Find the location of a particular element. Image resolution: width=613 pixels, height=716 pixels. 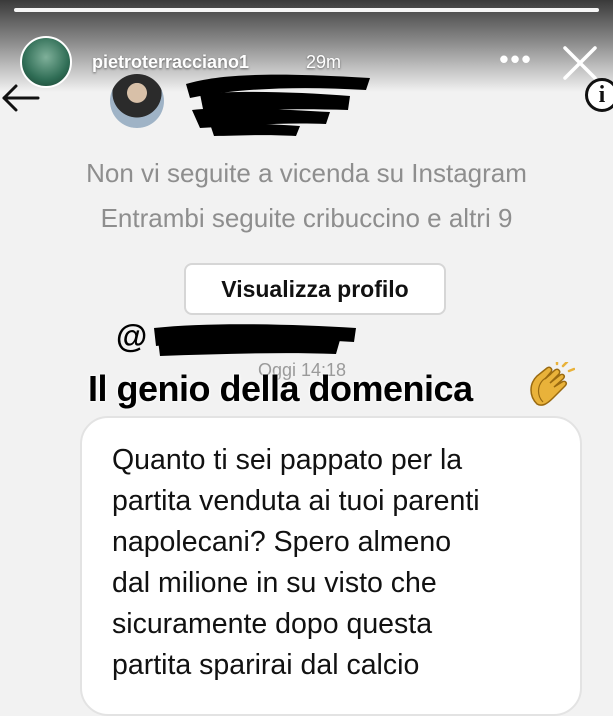

redacted-mention-scribble is located at coordinates (255, 340).